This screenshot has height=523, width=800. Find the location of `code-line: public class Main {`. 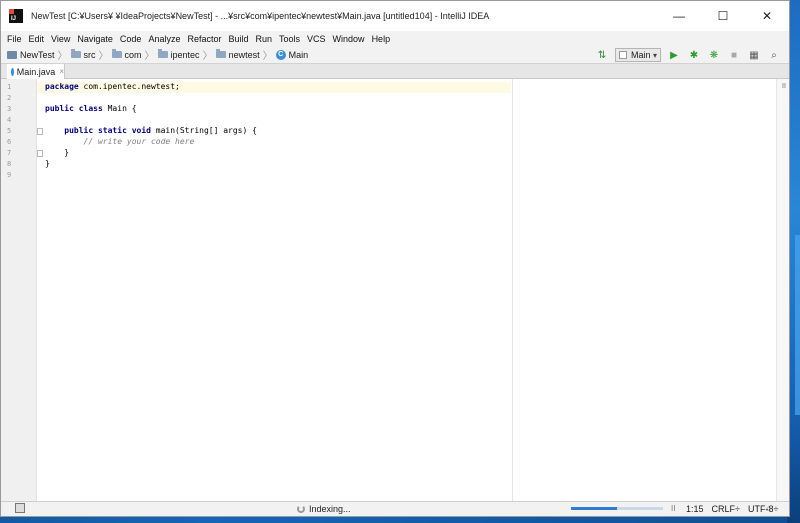

code-line: public class Main { is located at coordinates (91, 108).